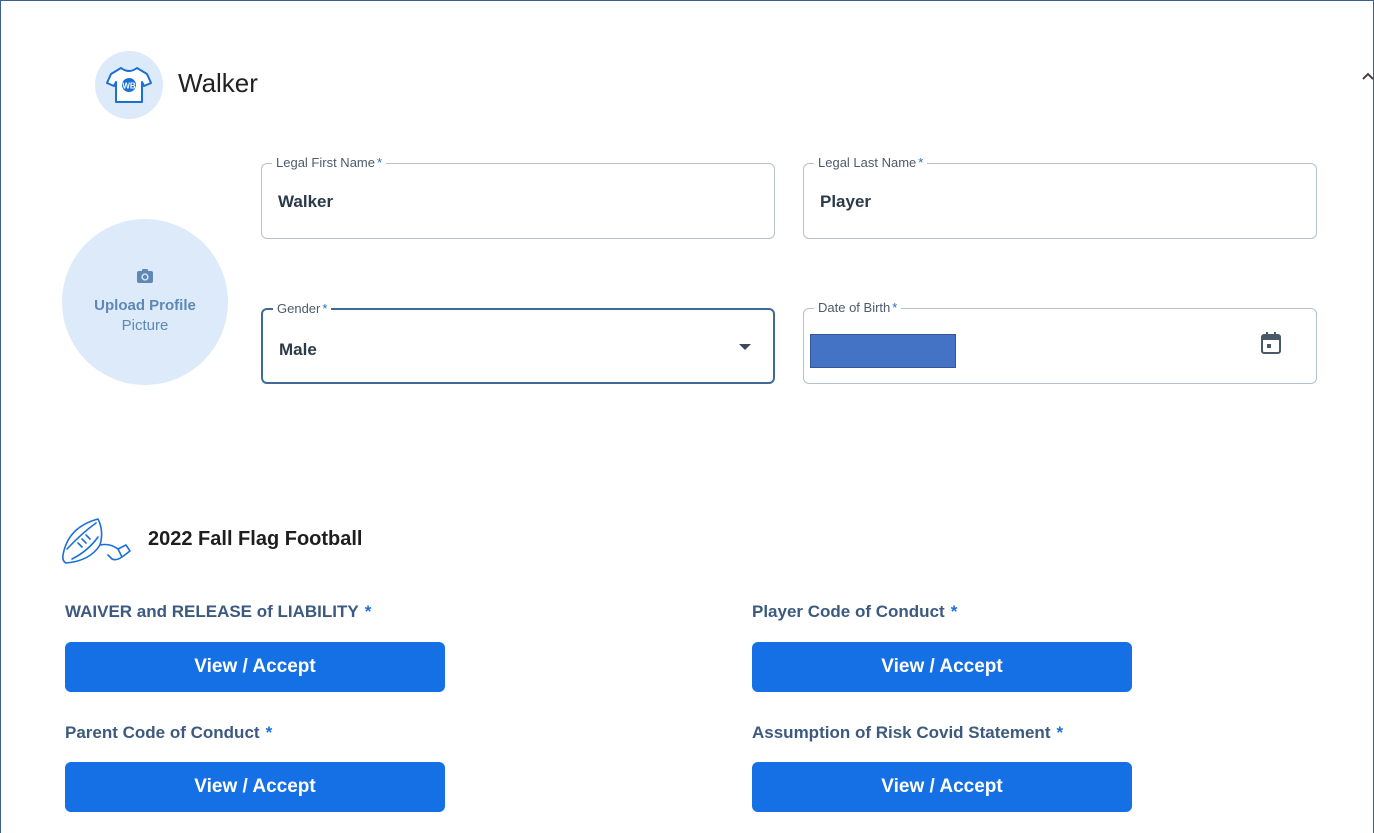  What do you see at coordinates (302, 308) in the screenshot?
I see `gender-label: Gender *` at bounding box center [302, 308].